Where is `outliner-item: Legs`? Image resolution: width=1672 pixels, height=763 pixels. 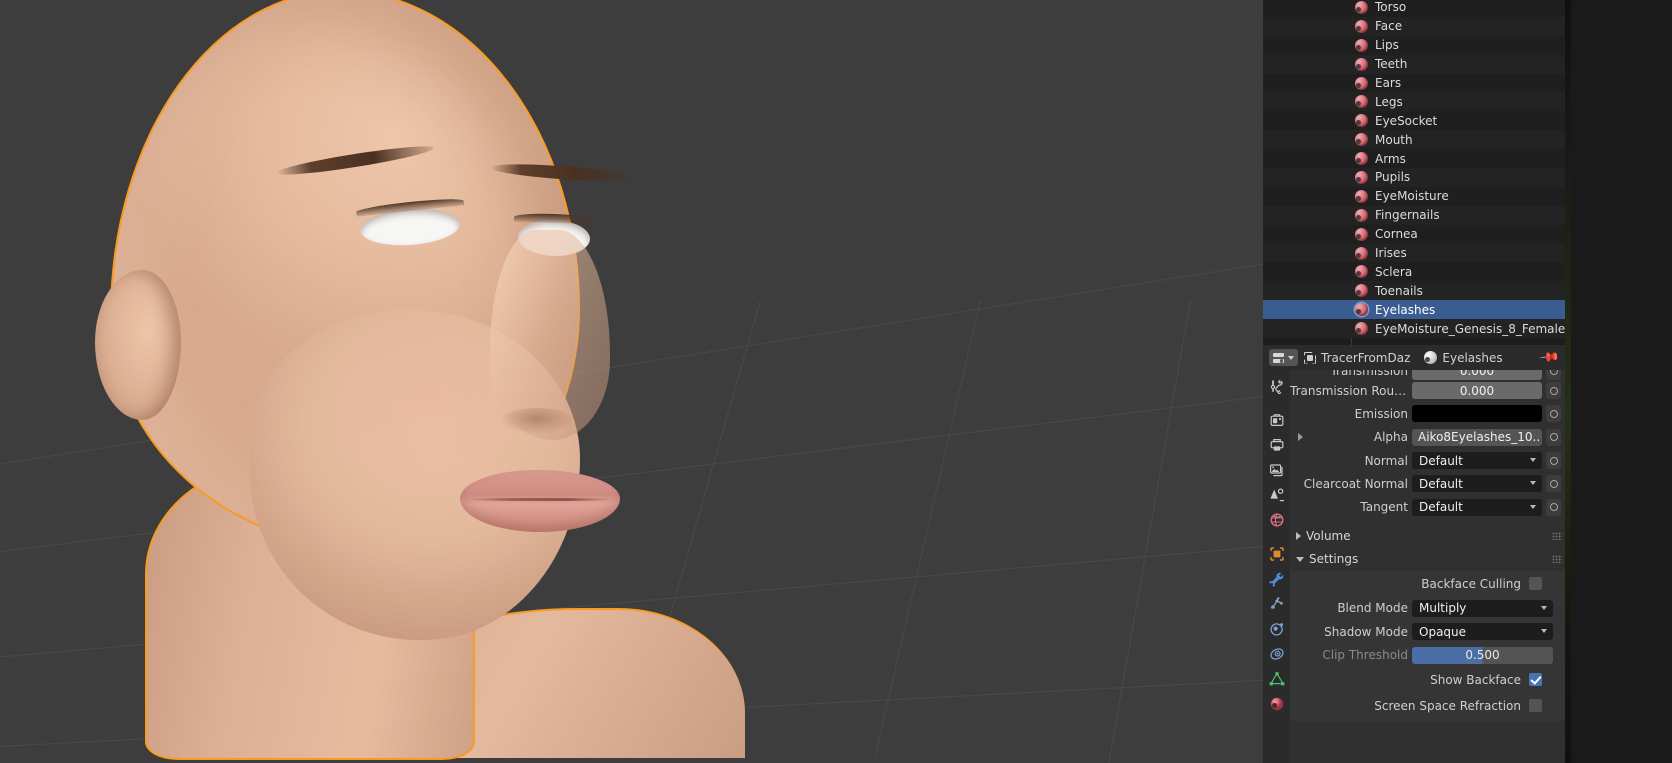
outliner-item: Legs is located at coordinates (1414, 102).